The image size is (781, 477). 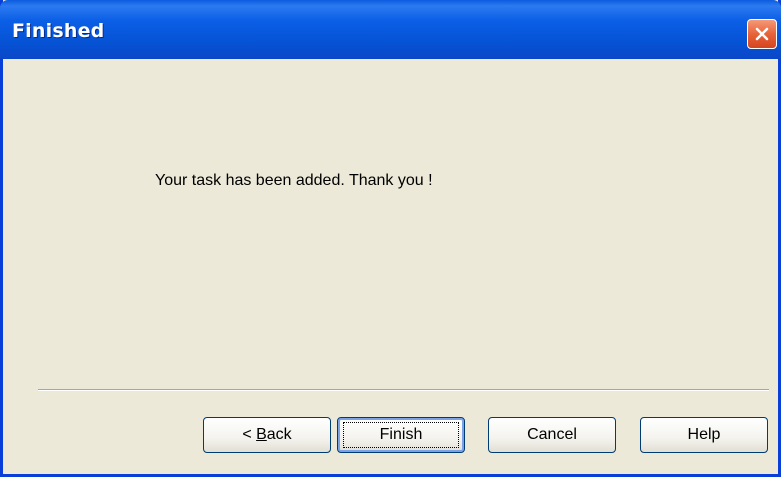 I want to click on cancel-button: Cancel, so click(x=552, y=435).